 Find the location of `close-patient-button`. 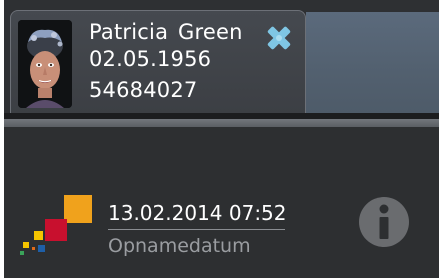

close-patient-button is located at coordinates (279, 38).